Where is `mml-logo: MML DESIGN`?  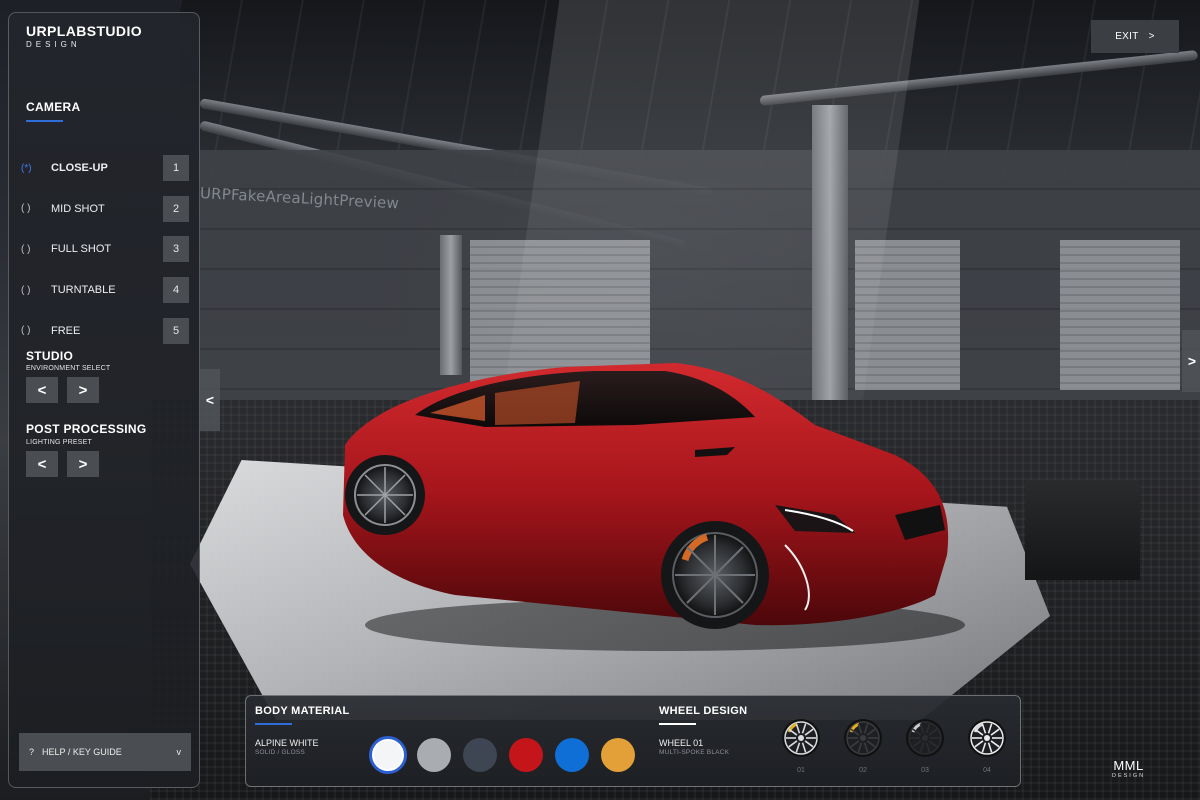 mml-logo: MML DESIGN is located at coordinates (1128, 768).